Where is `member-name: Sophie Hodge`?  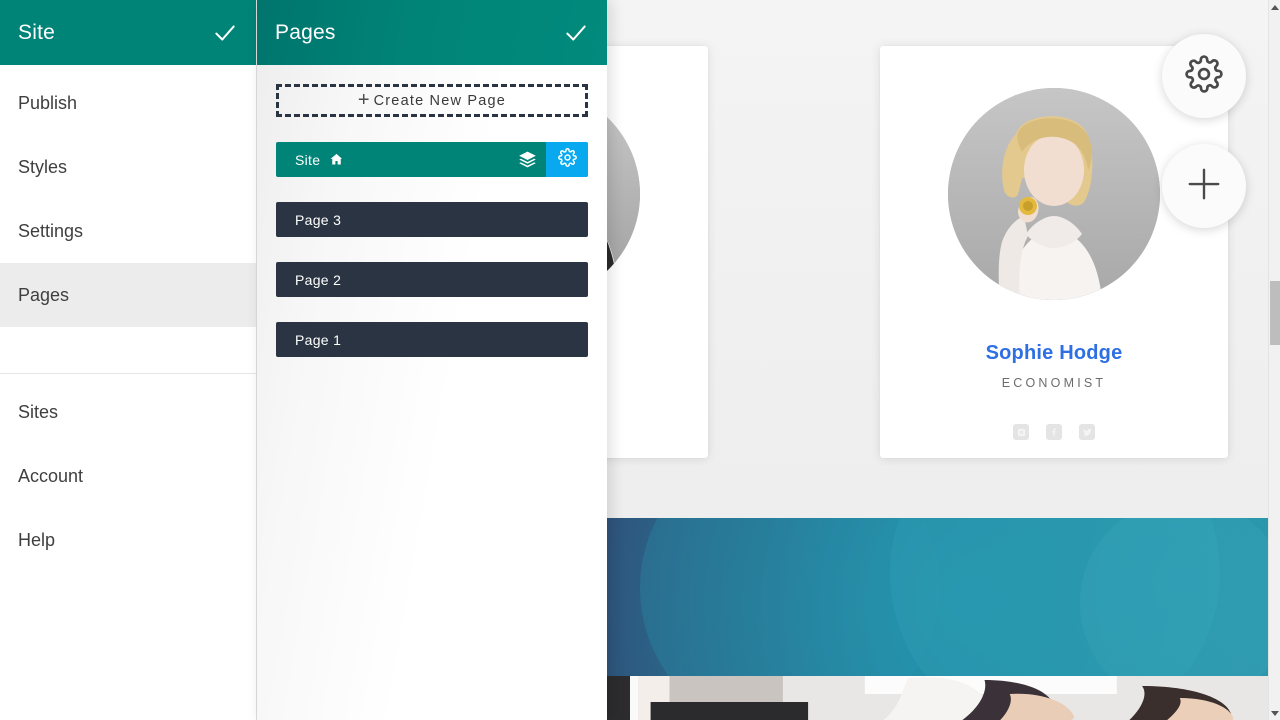 member-name: Sophie Hodge is located at coordinates (1054, 353).